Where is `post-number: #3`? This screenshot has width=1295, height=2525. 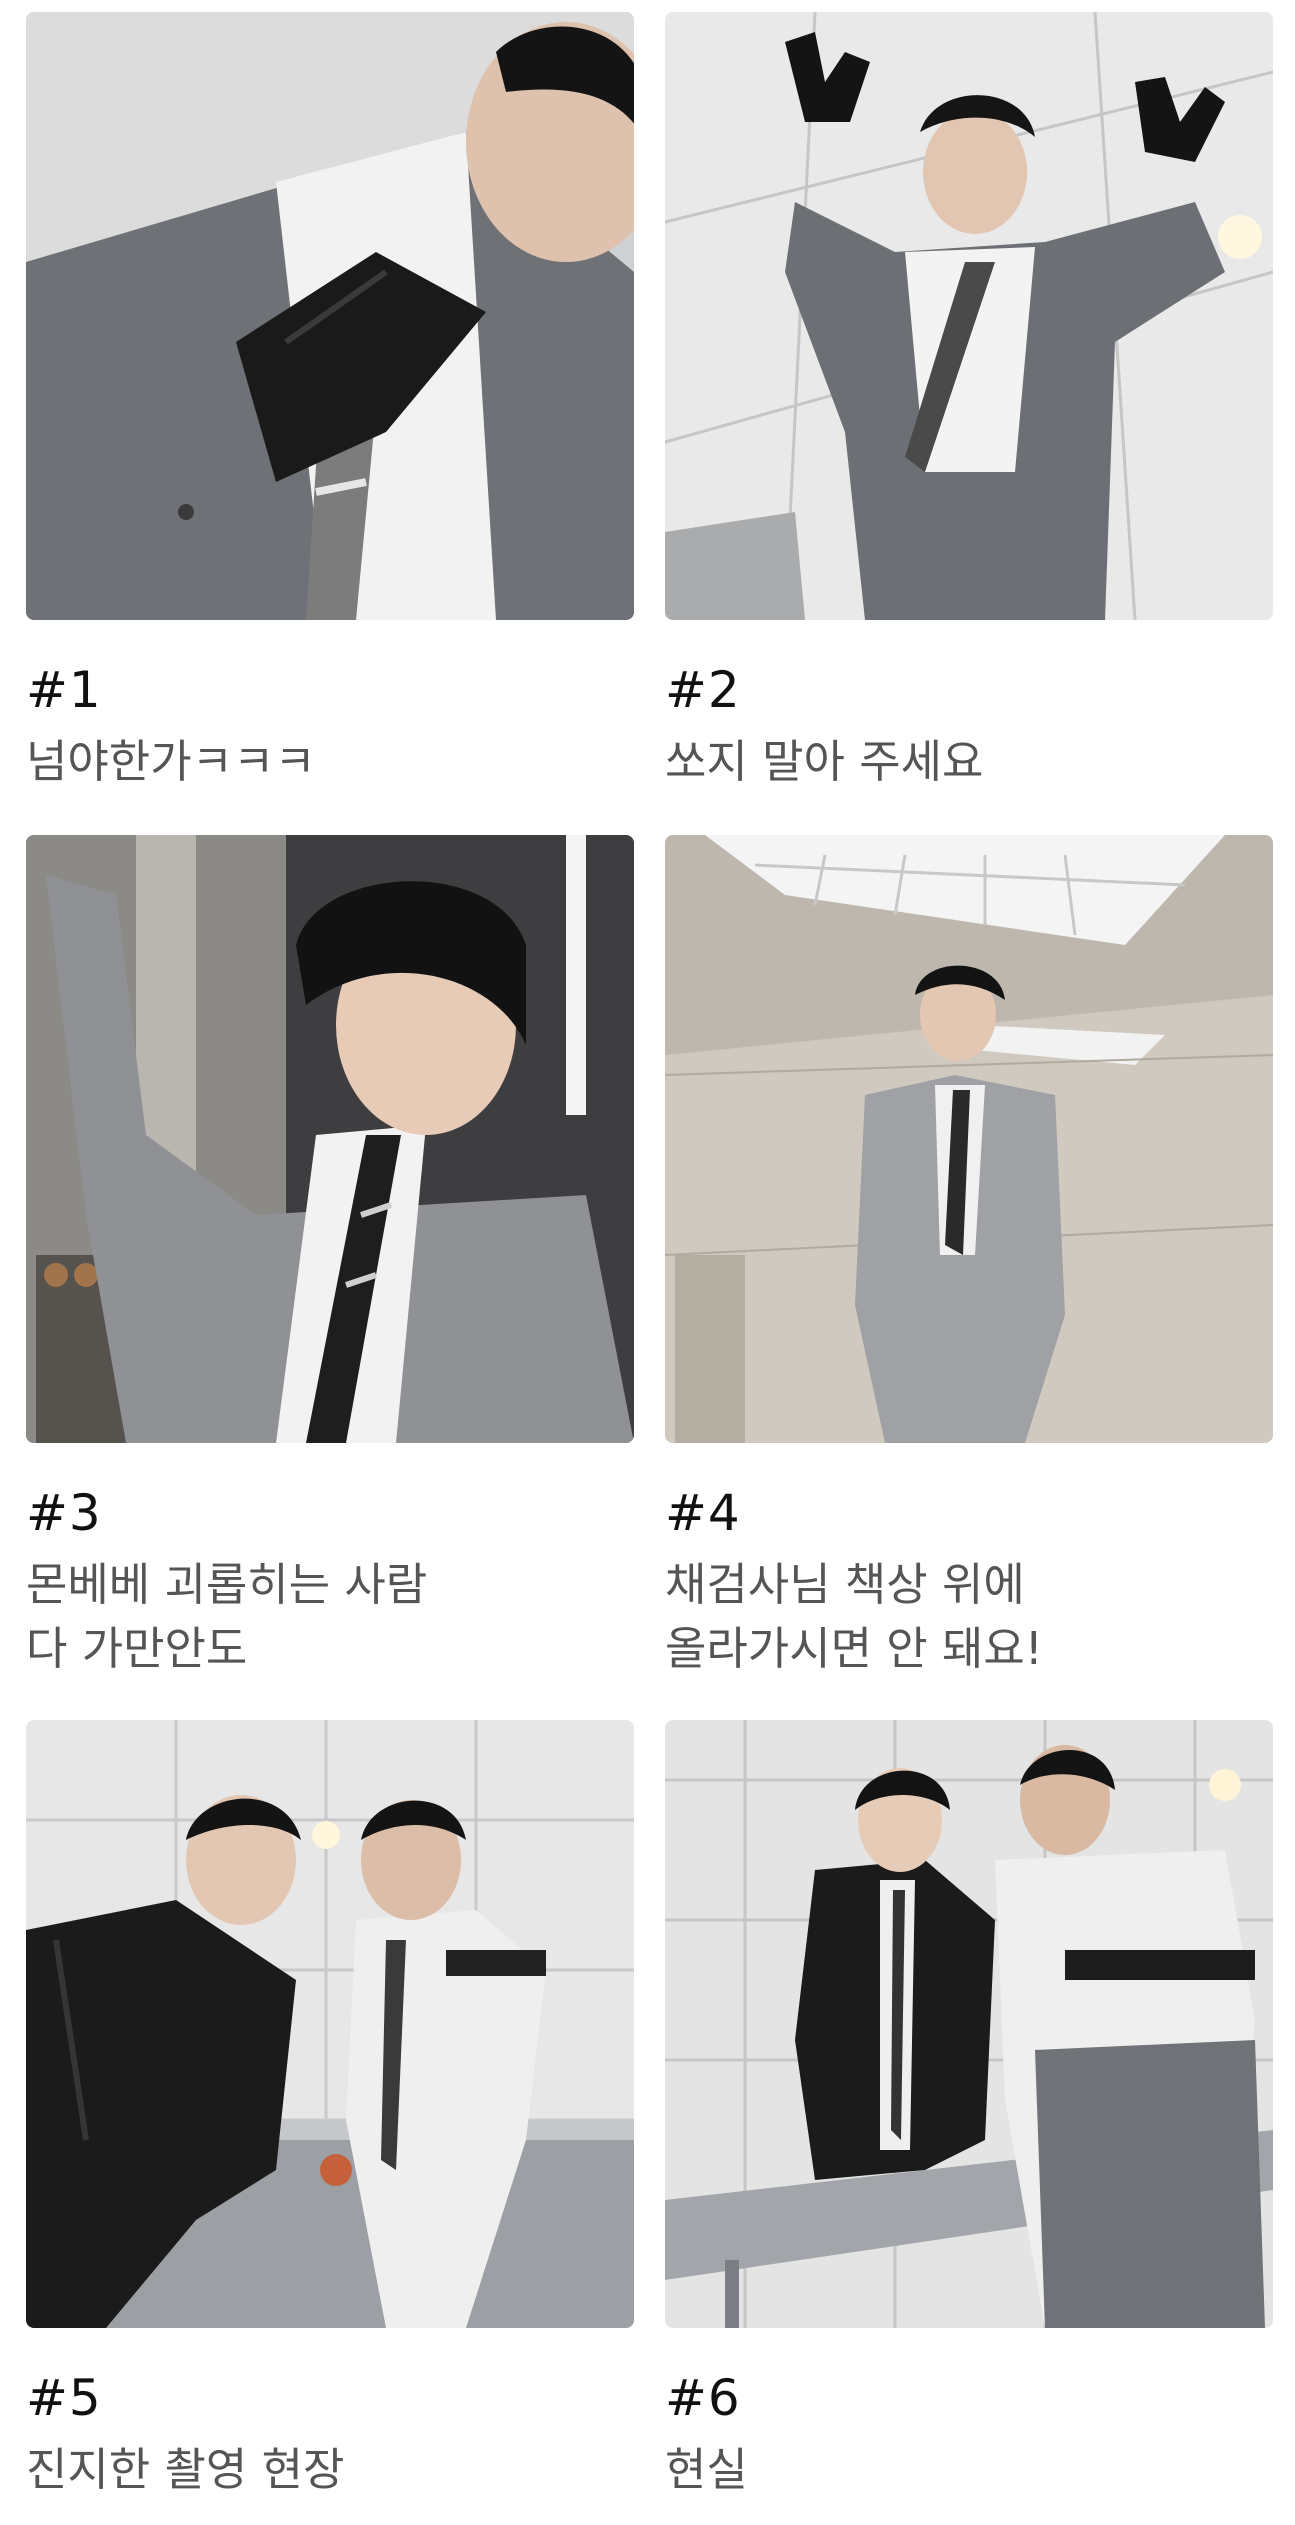 post-number: #3 is located at coordinates (64, 1513).